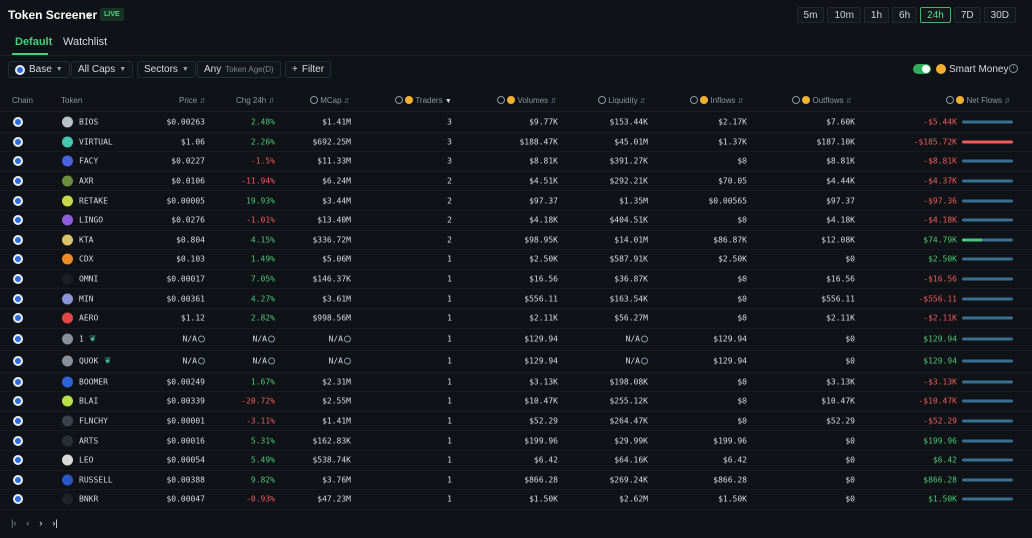 This screenshot has height=538, width=1032. I want to click on token-symbol: BOOMER, so click(93, 381).